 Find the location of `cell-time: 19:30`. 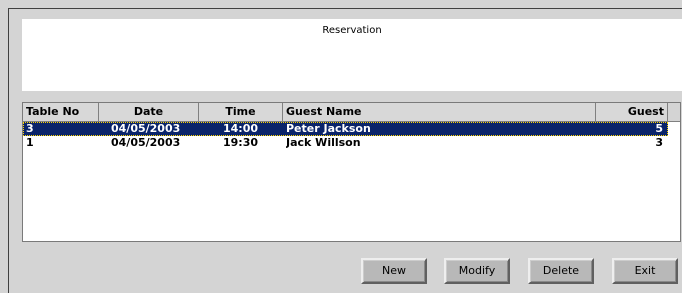

cell-time: 19:30 is located at coordinates (241, 142).